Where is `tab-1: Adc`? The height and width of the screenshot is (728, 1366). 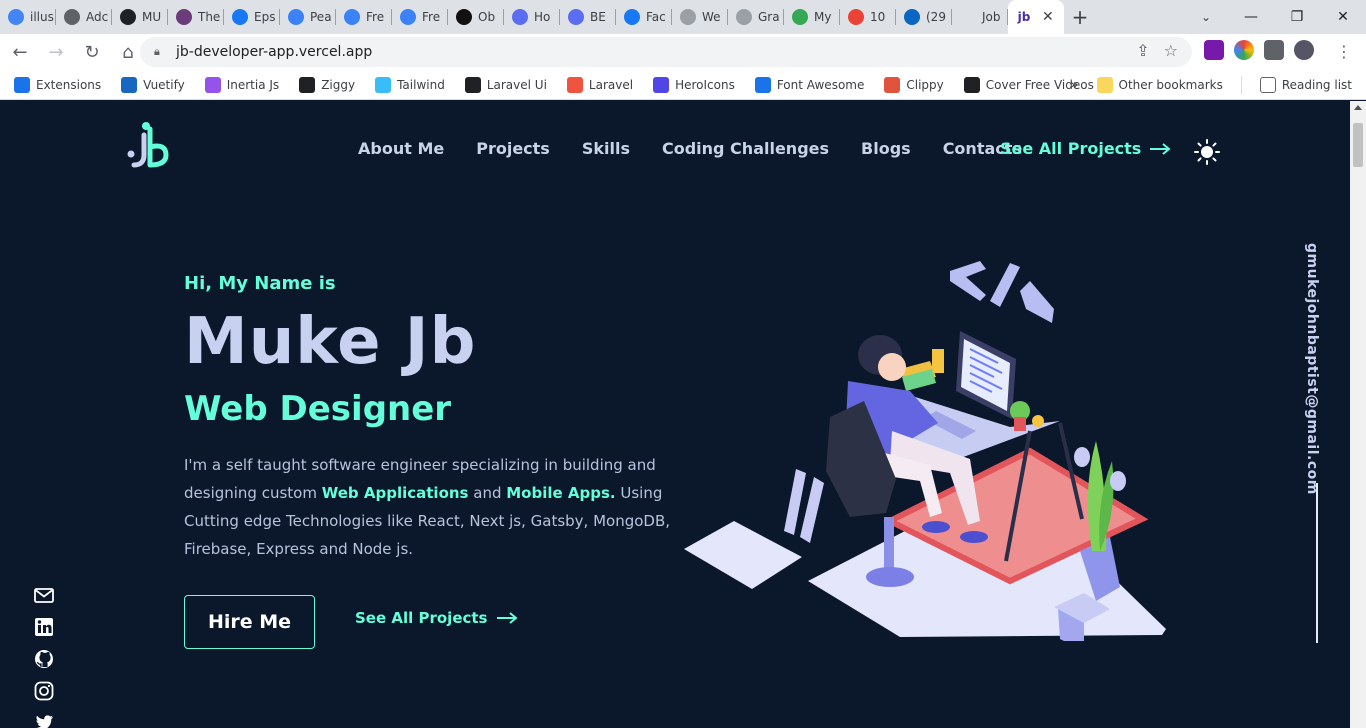
tab-1: Adc is located at coordinates (84, 17).